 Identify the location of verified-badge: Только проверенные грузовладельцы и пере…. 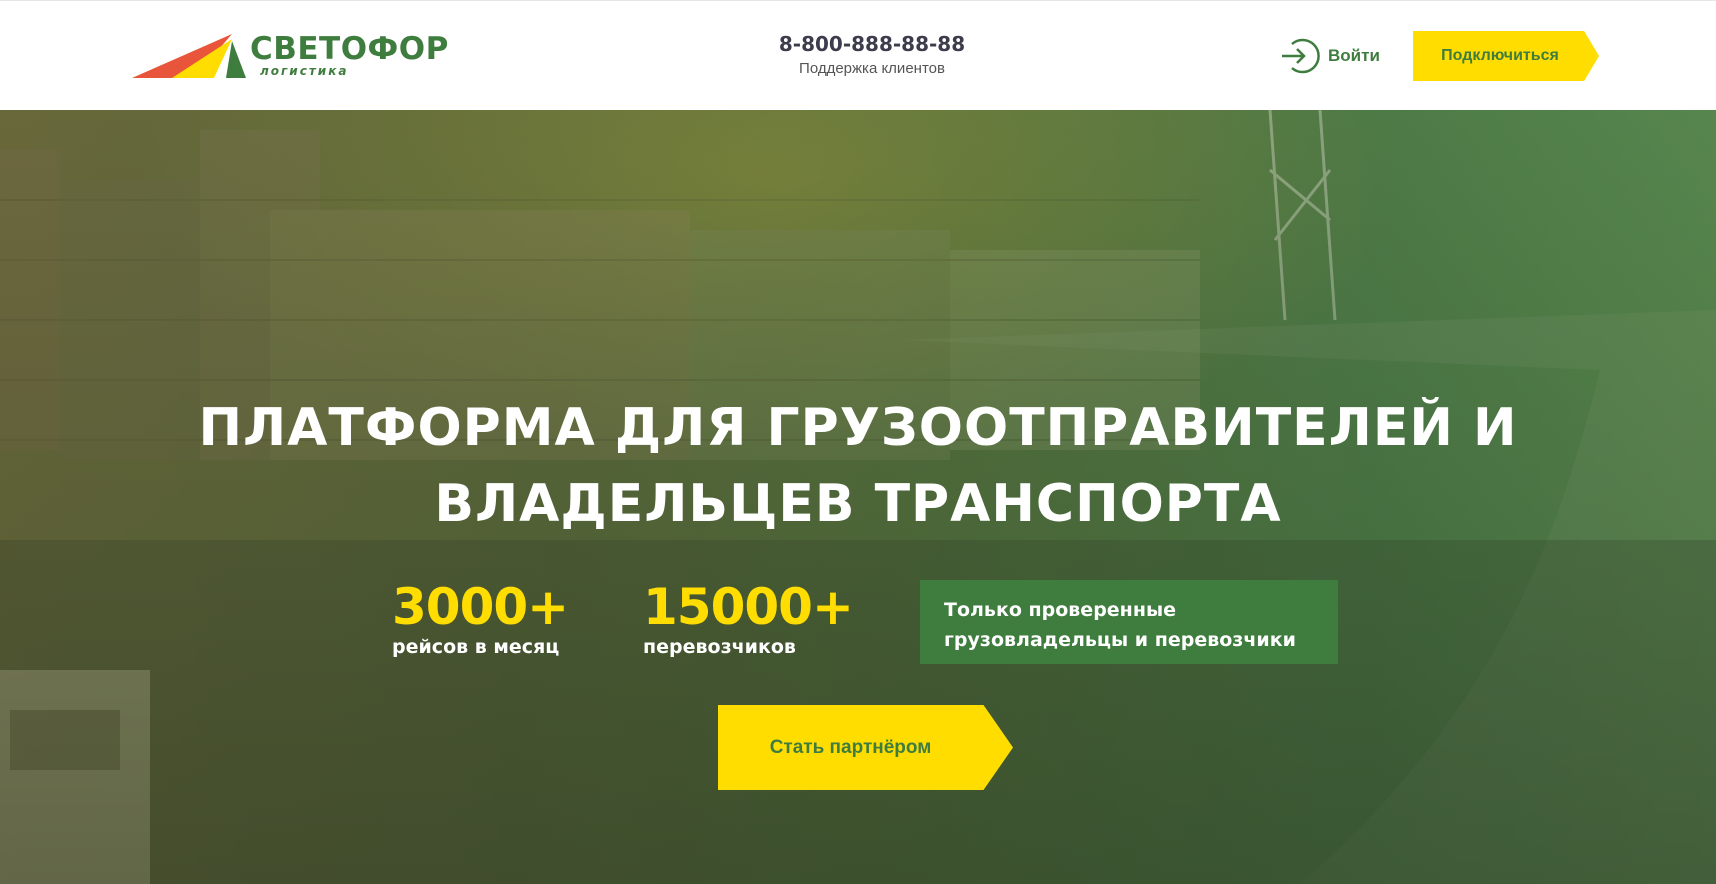
(1129, 622).